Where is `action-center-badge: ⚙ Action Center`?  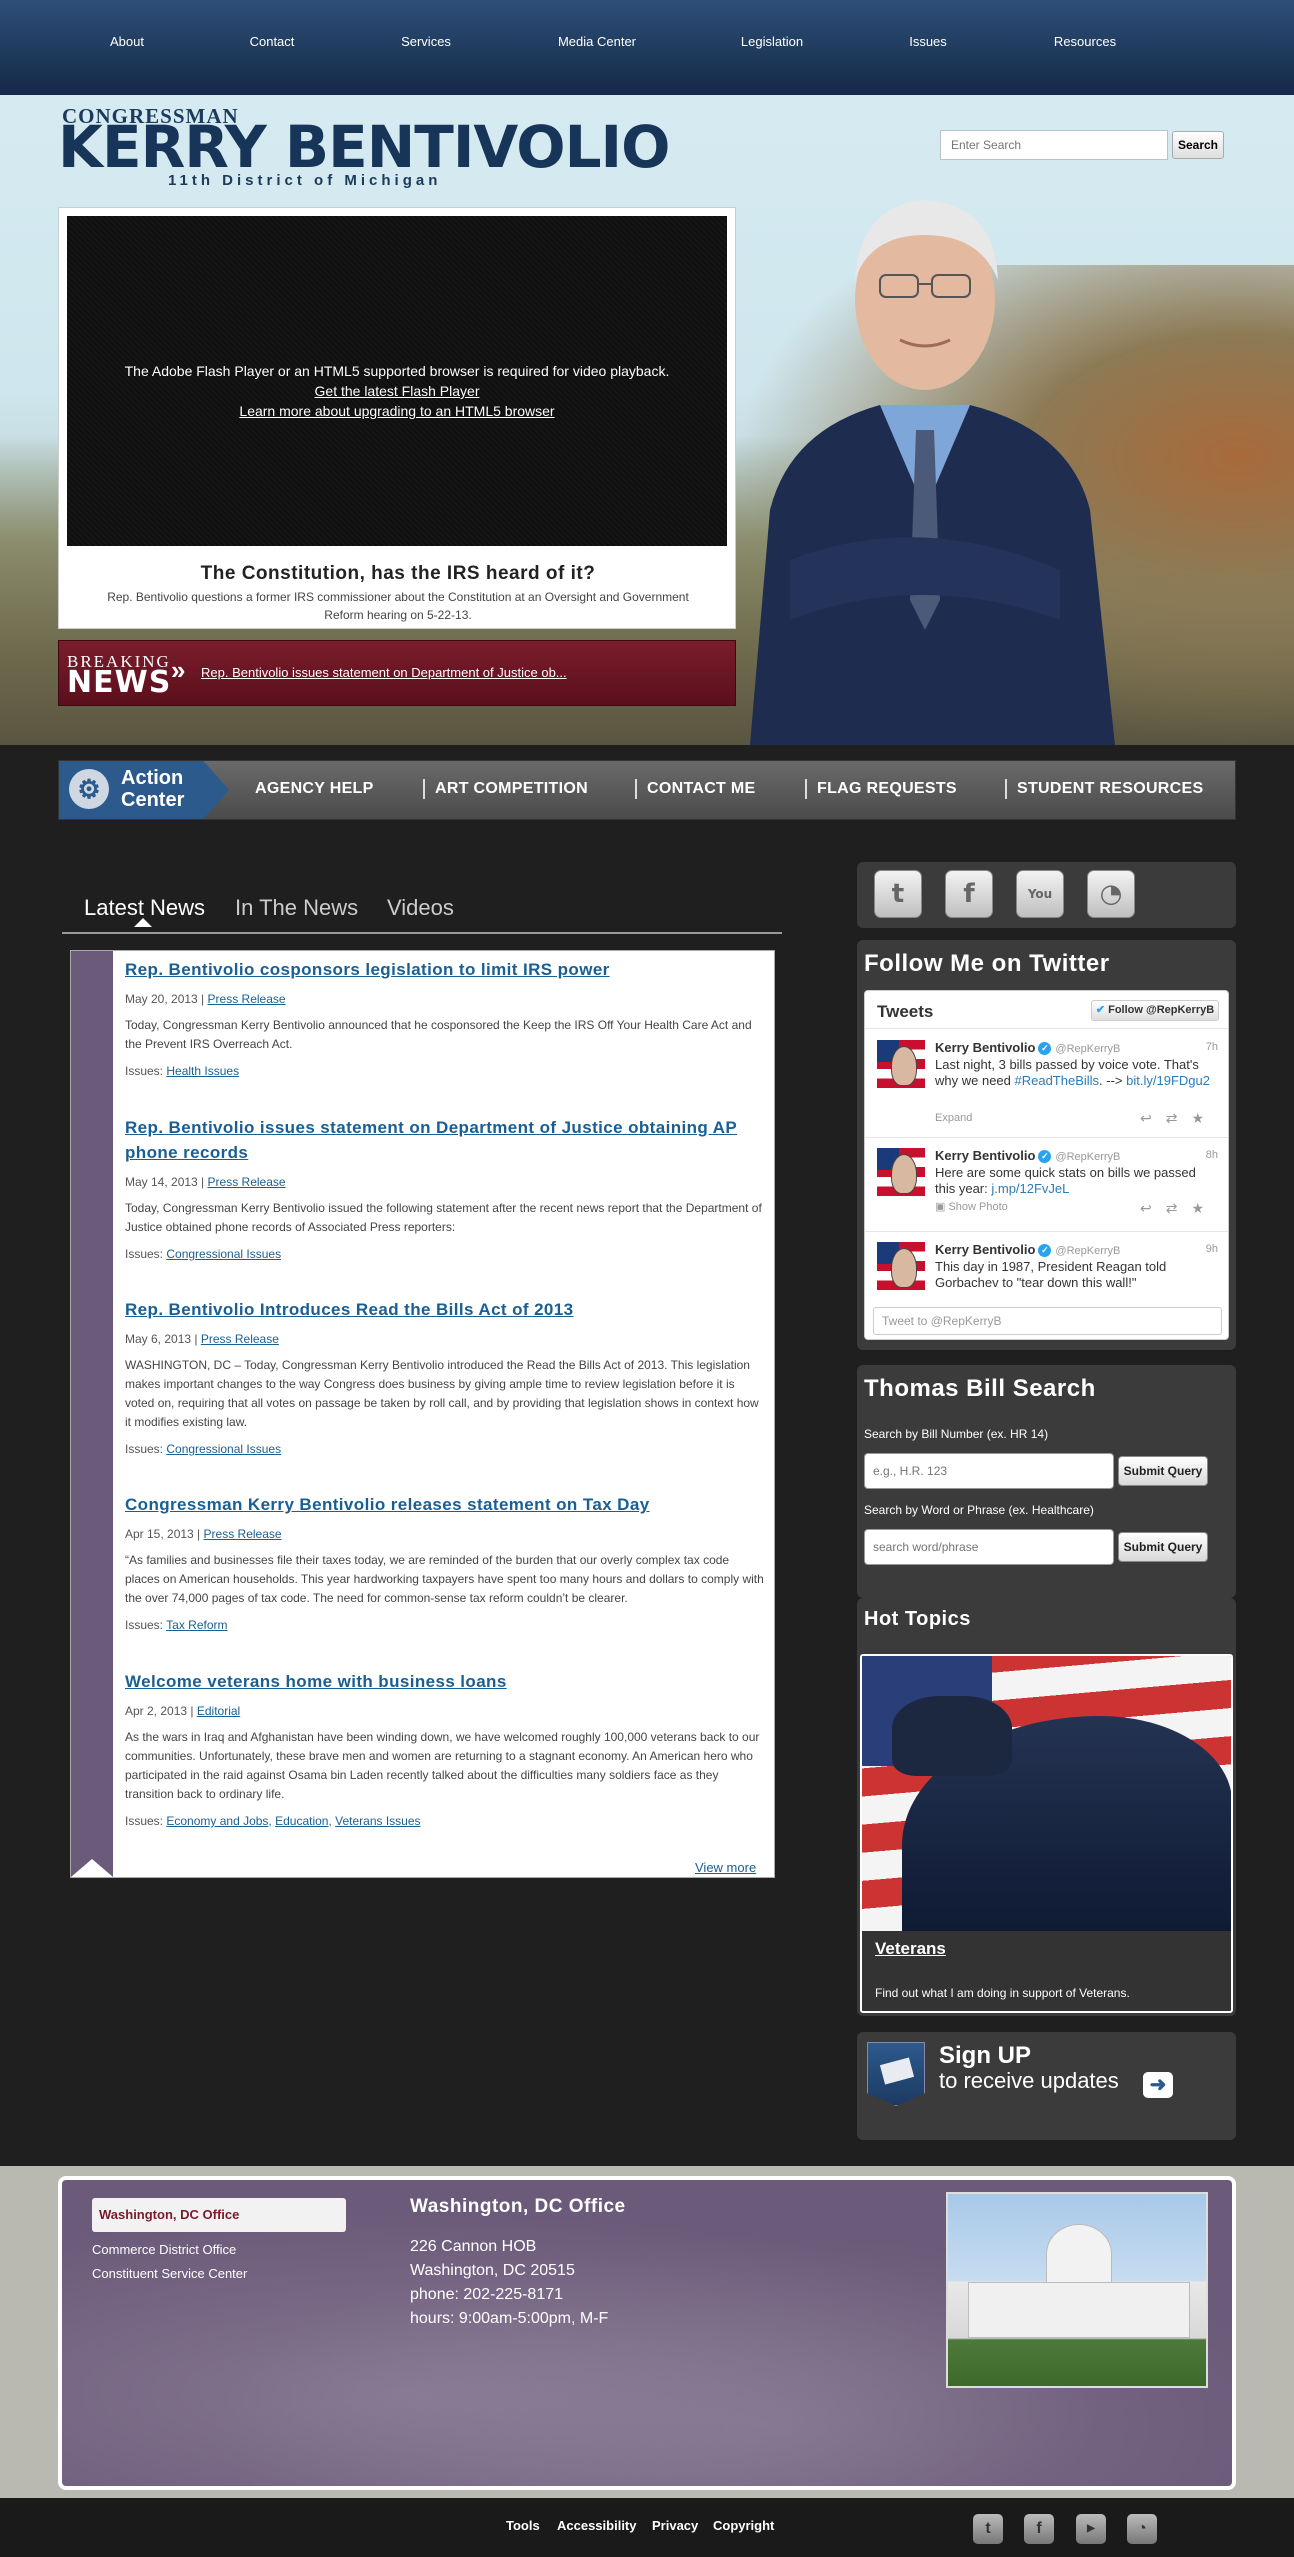 action-center-badge: ⚙ Action Center is located at coordinates (144, 790).